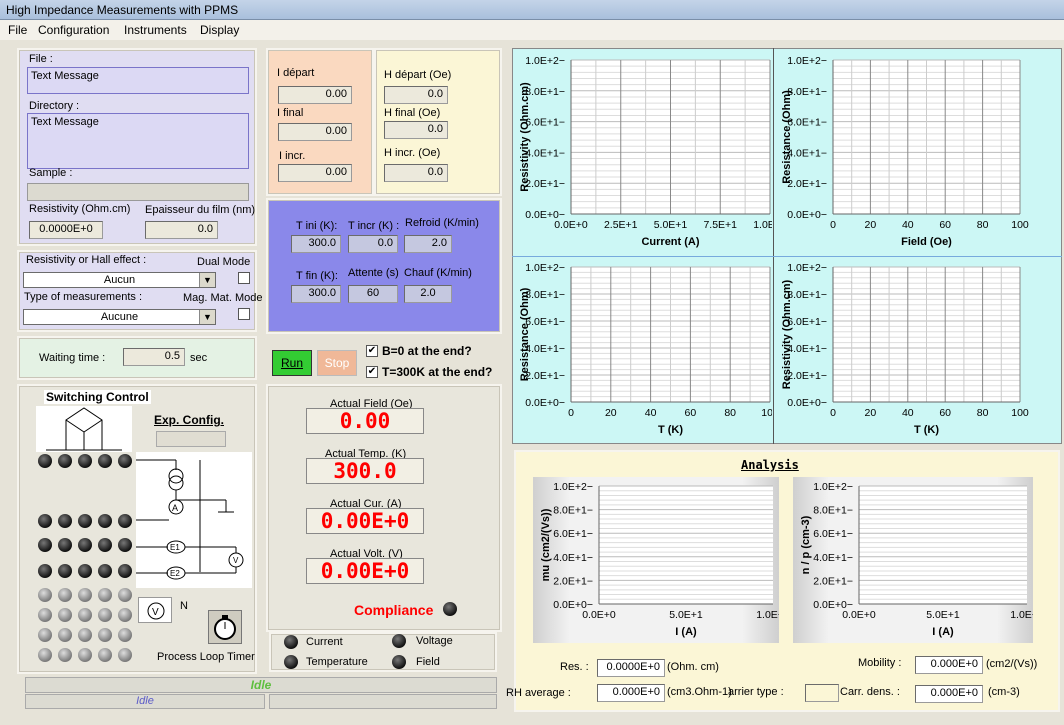  I want to click on compliance-led, so click(450, 609).